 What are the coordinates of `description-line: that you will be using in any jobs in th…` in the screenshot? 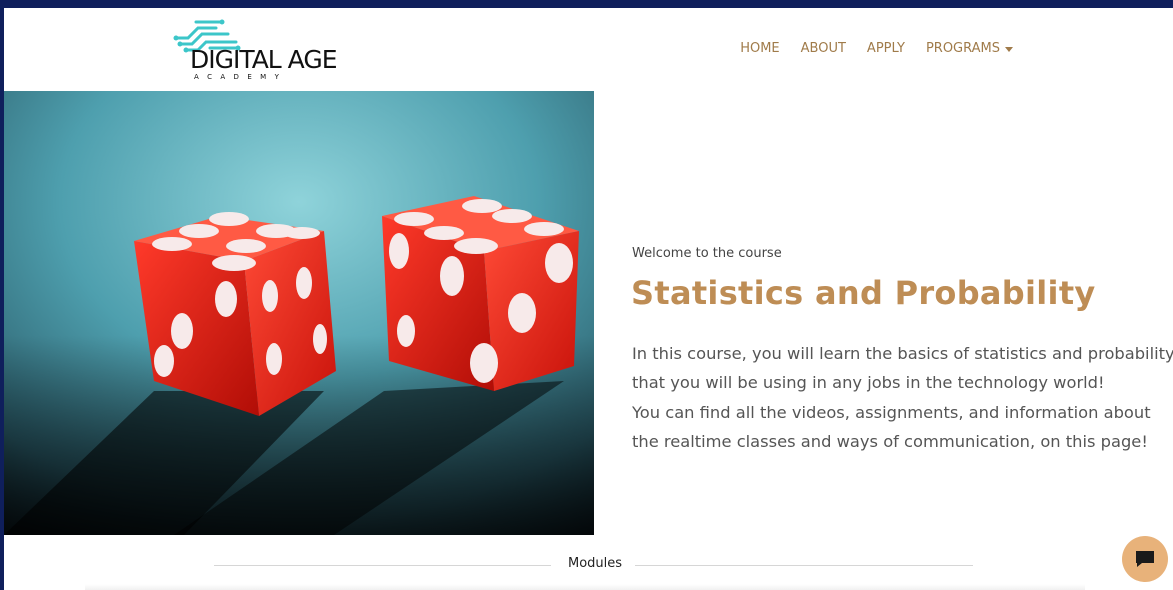 It's located at (868, 383).